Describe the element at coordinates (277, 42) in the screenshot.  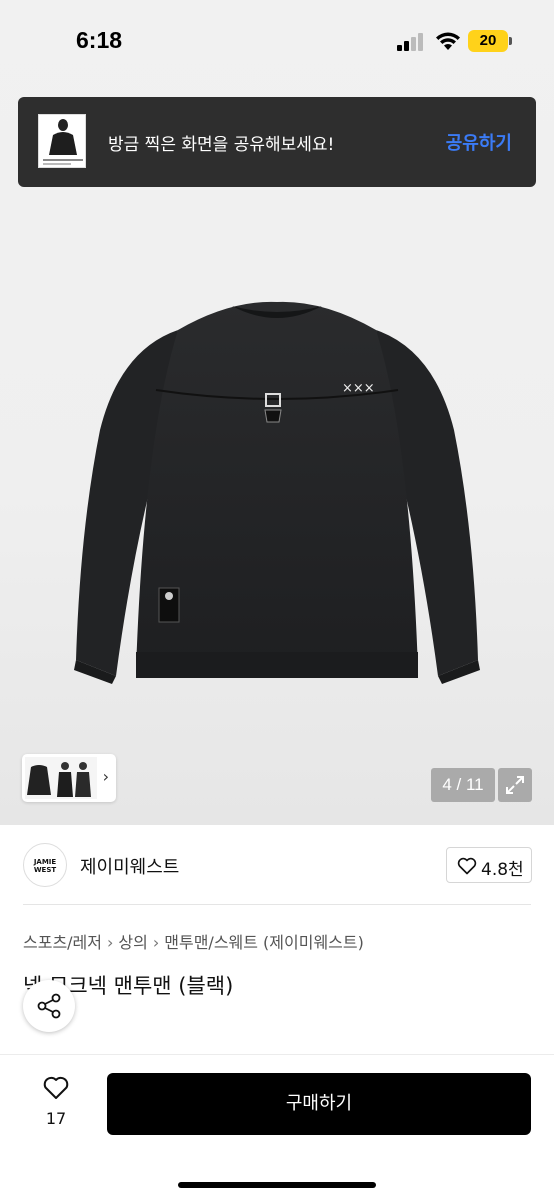
I see `status-bar: 6:18 20` at that location.